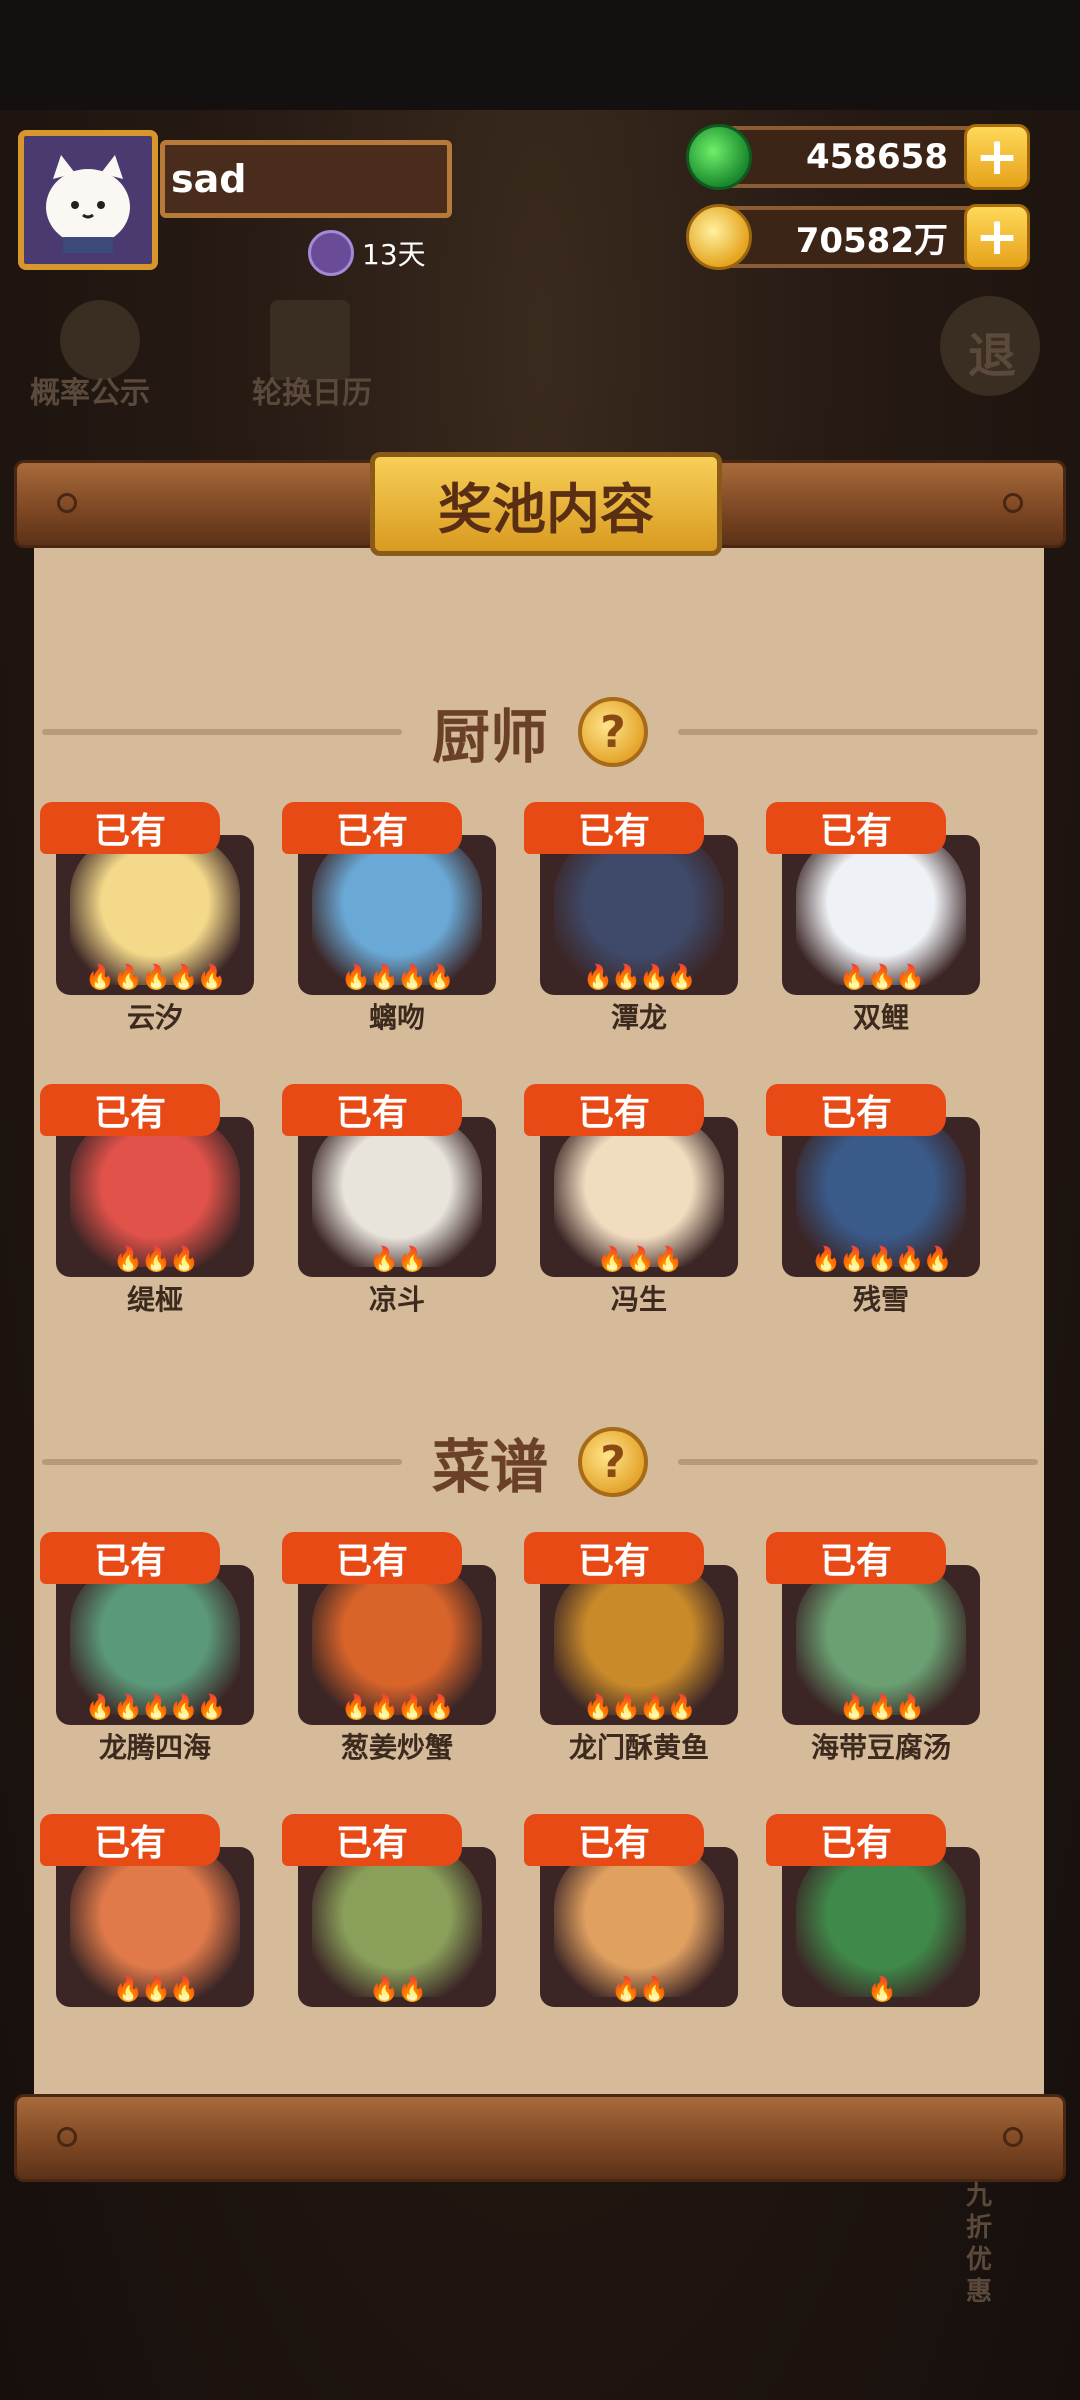 This screenshot has height=2400, width=1080. I want to click on chef-name: 冯生, so click(638, 1299).